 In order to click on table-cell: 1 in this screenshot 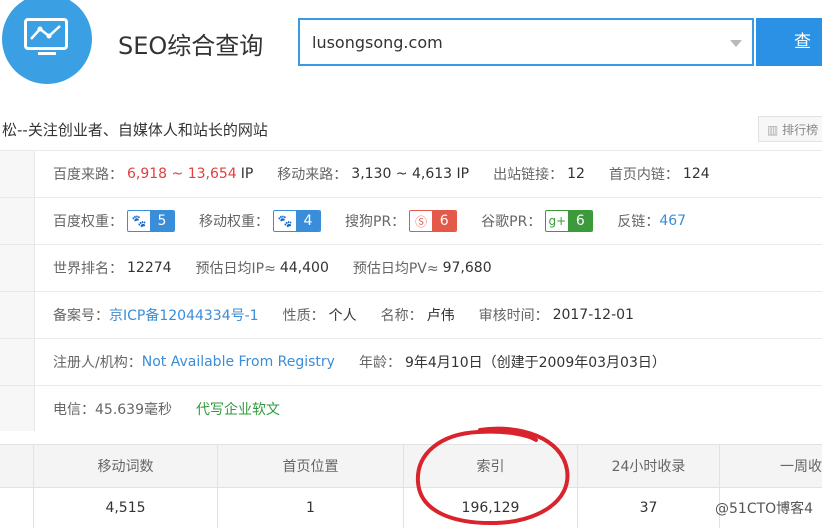, I will do `click(311, 508)`.